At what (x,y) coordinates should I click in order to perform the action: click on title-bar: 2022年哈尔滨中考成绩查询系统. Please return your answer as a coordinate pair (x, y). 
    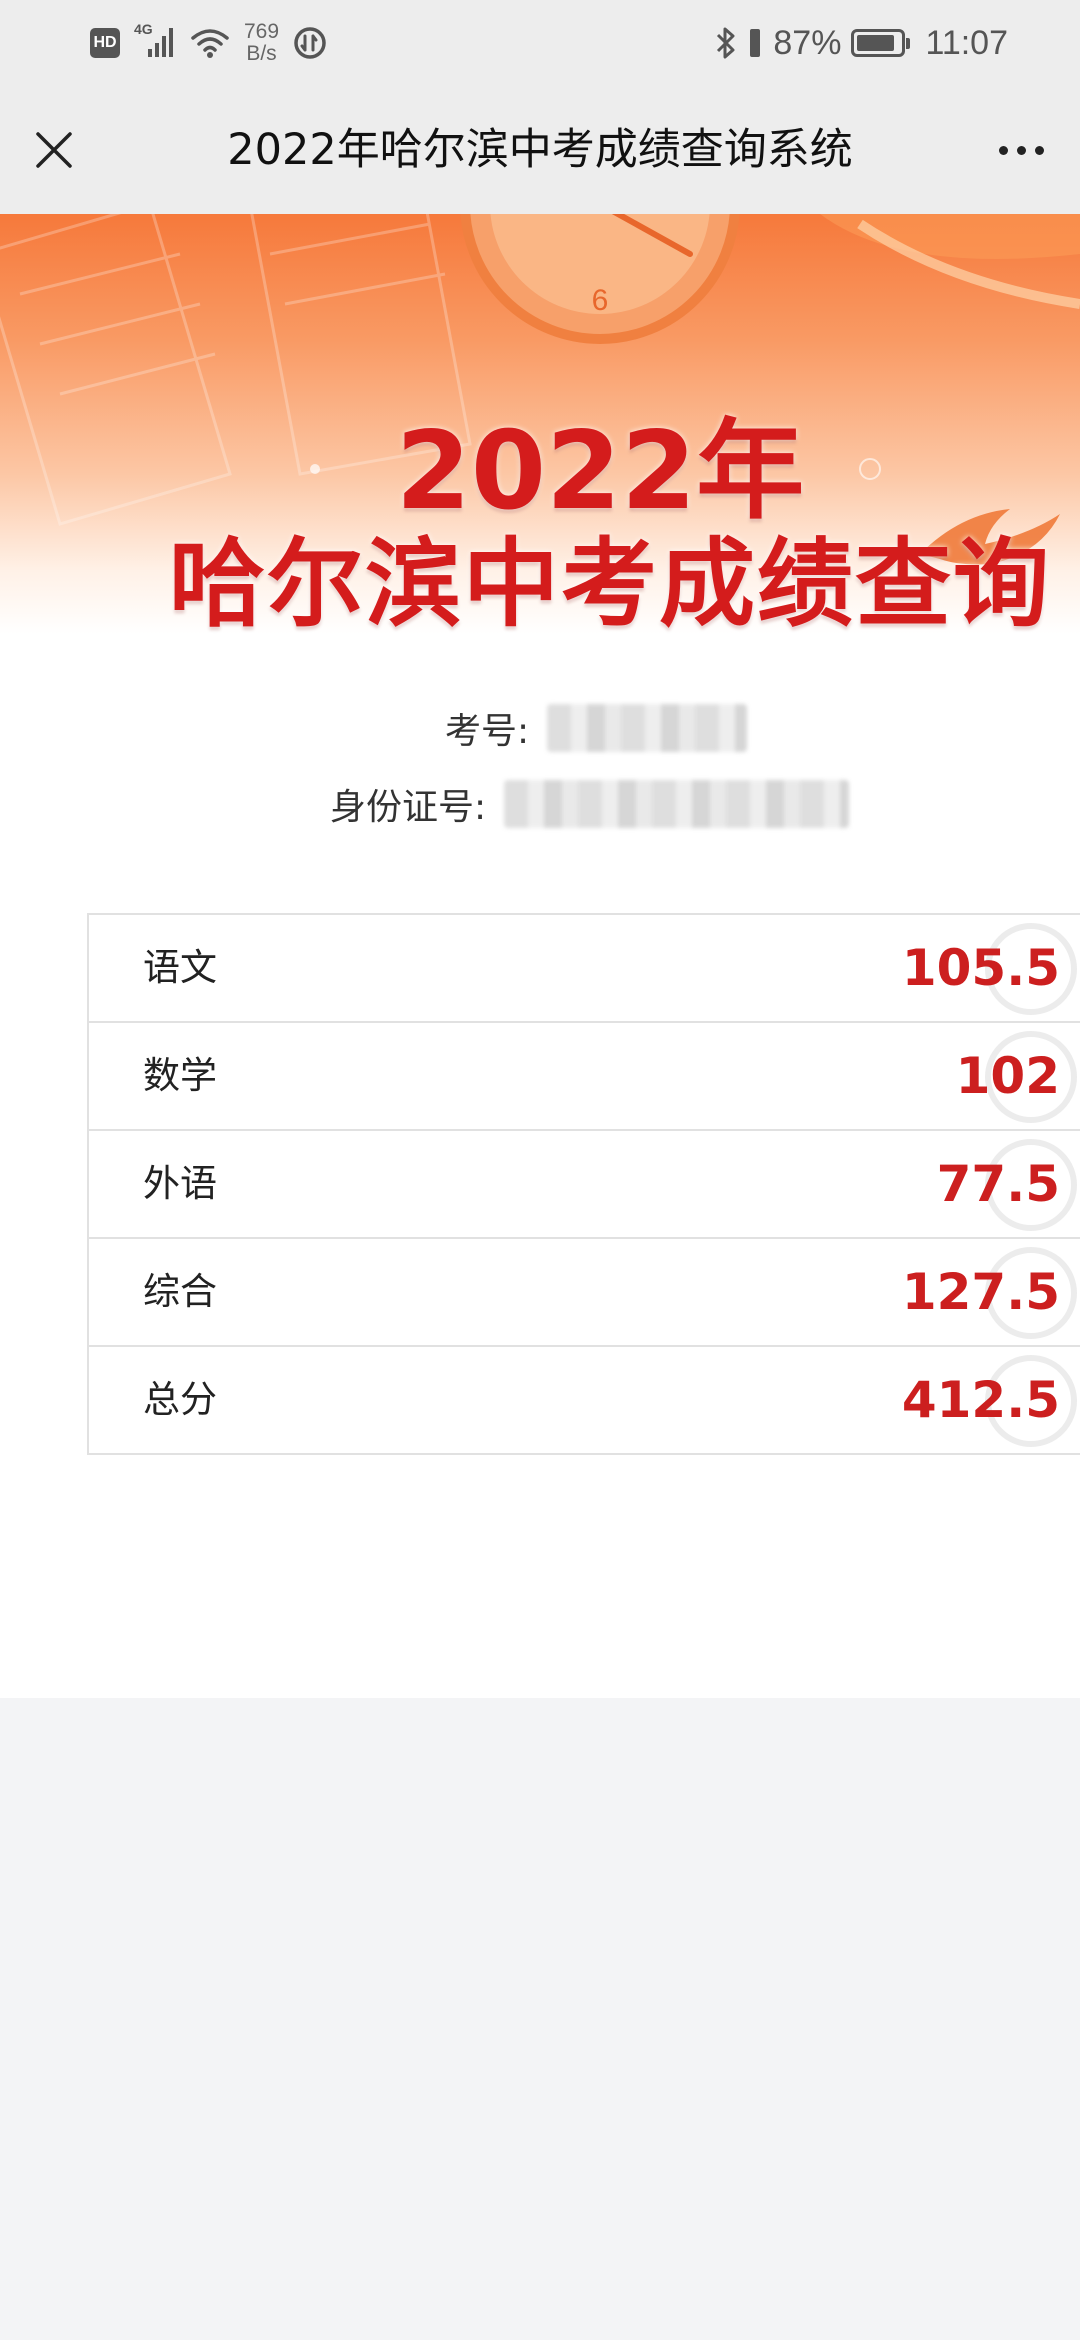
    Looking at the image, I should click on (540, 150).